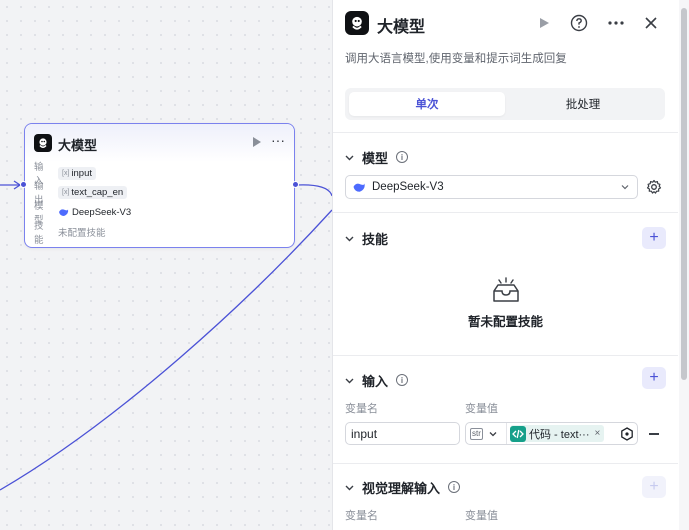  What do you see at coordinates (476, 433) in the screenshot?
I see `type-str-icon: str` at bounding box center [476, 433].